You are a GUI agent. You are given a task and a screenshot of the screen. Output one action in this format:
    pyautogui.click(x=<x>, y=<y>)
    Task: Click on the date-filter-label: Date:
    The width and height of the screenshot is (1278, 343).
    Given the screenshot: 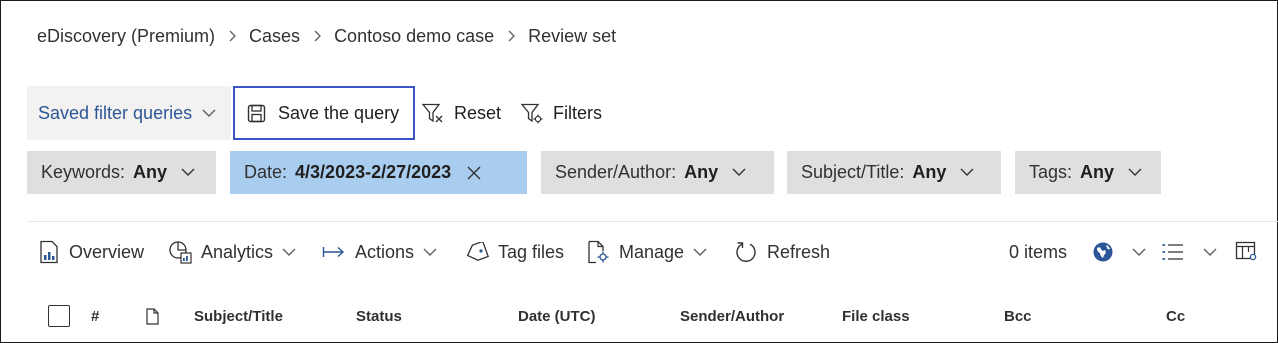 What is the action you would take?
    pyautogui.click(x=266, y=172)
    